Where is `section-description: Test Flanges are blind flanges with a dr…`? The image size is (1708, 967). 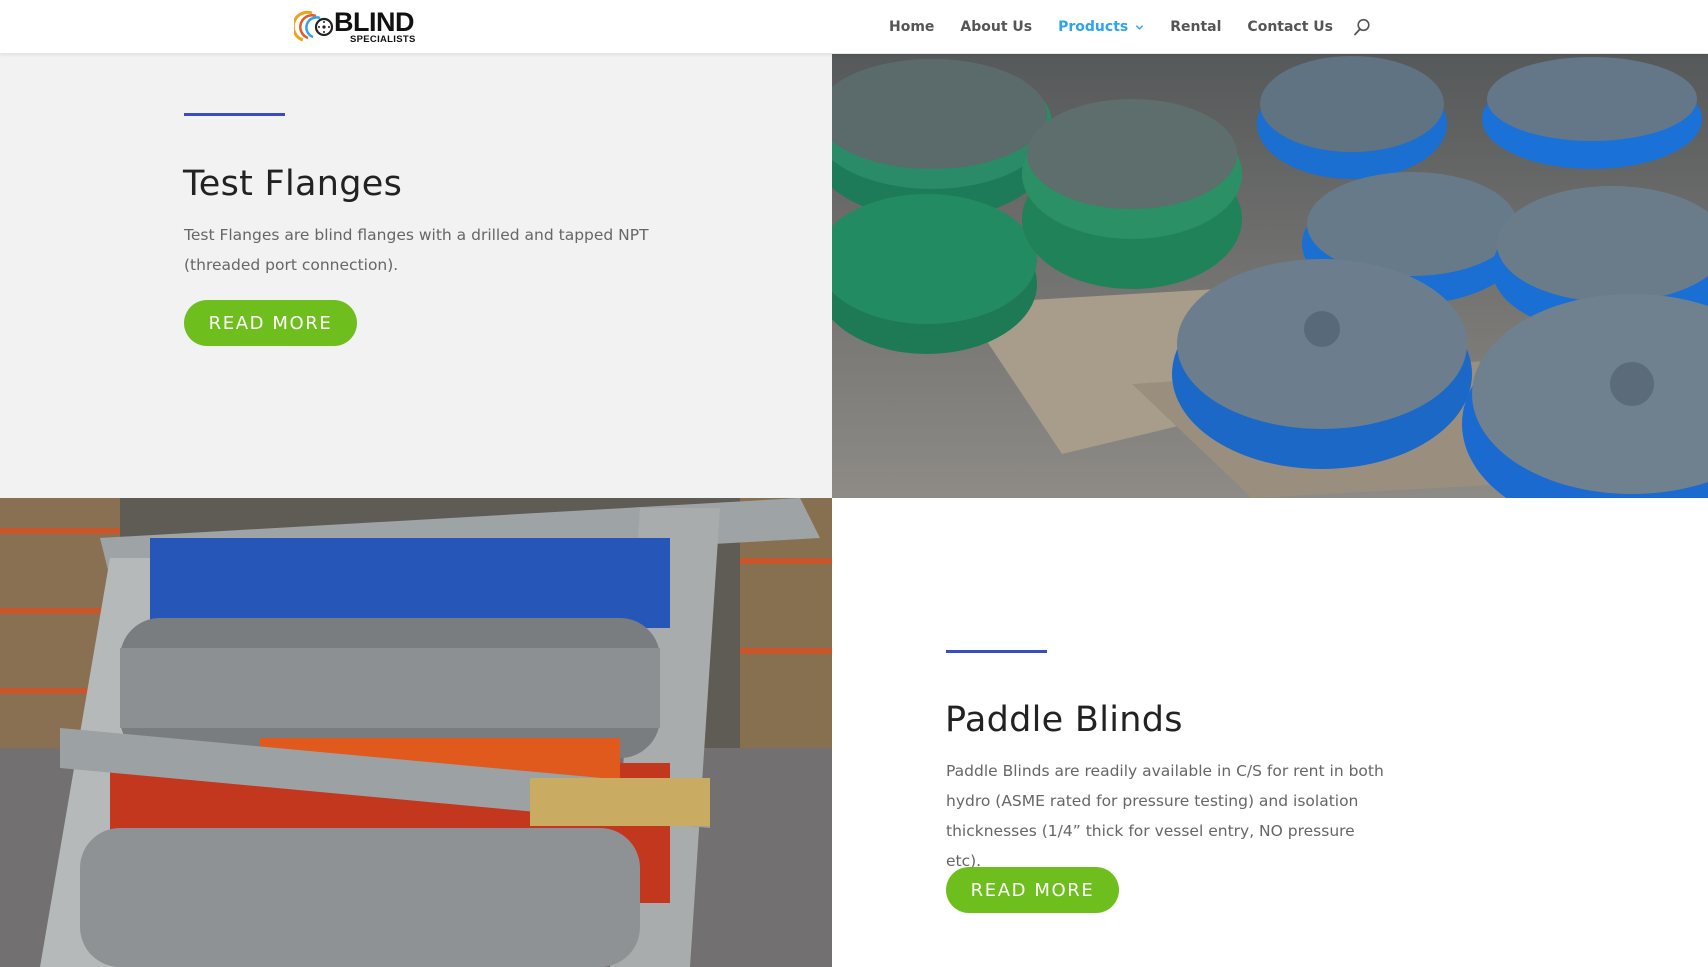 section-description: Test Flanges are blind flanges with a dr… is located at coordinates (416, 250).